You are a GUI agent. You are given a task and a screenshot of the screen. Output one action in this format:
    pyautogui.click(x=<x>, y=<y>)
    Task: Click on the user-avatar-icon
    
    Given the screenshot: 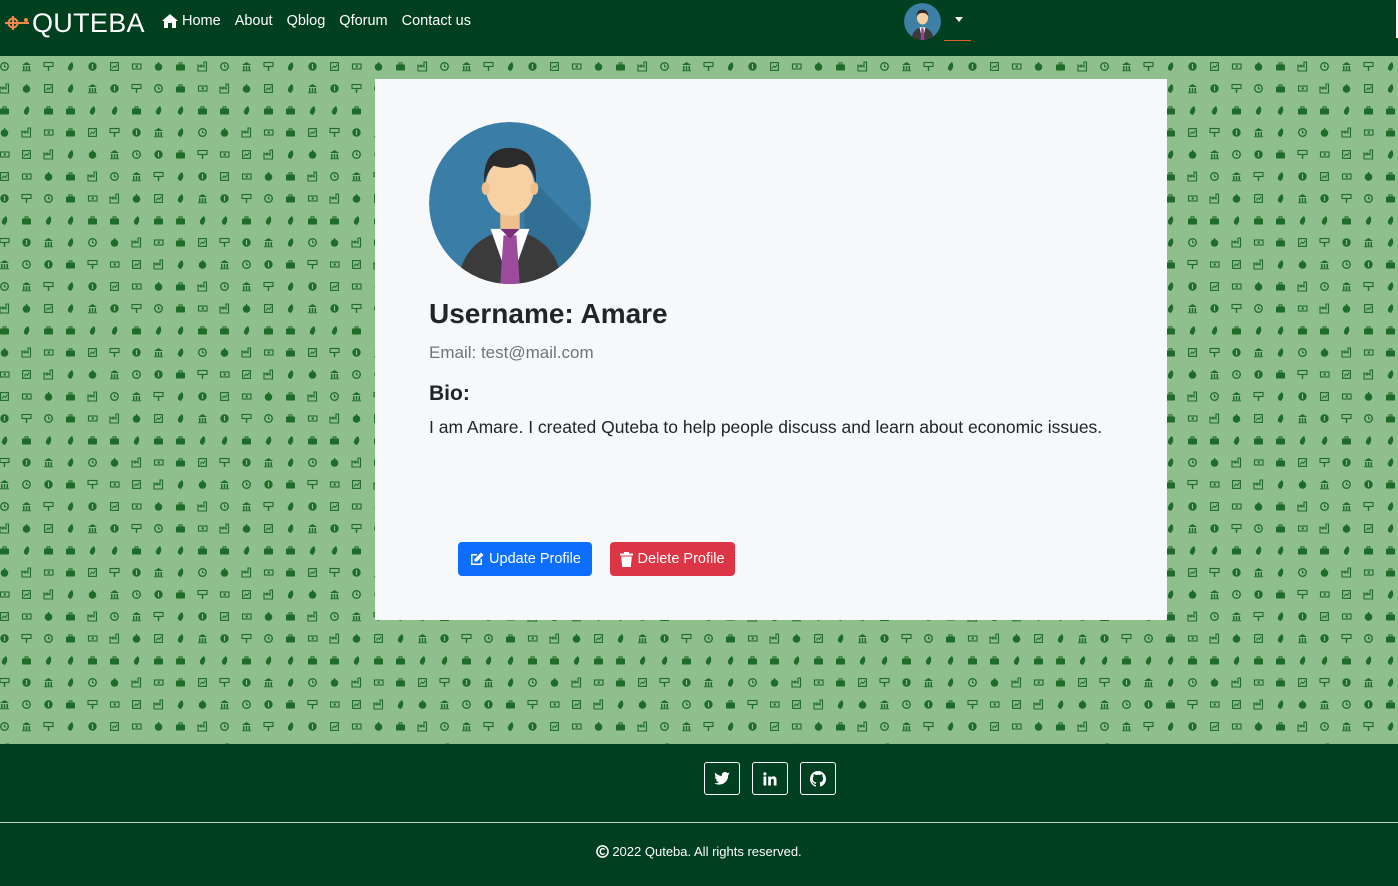 What is the action you would take?
    pyautogui.click(x=922, y=21)
    